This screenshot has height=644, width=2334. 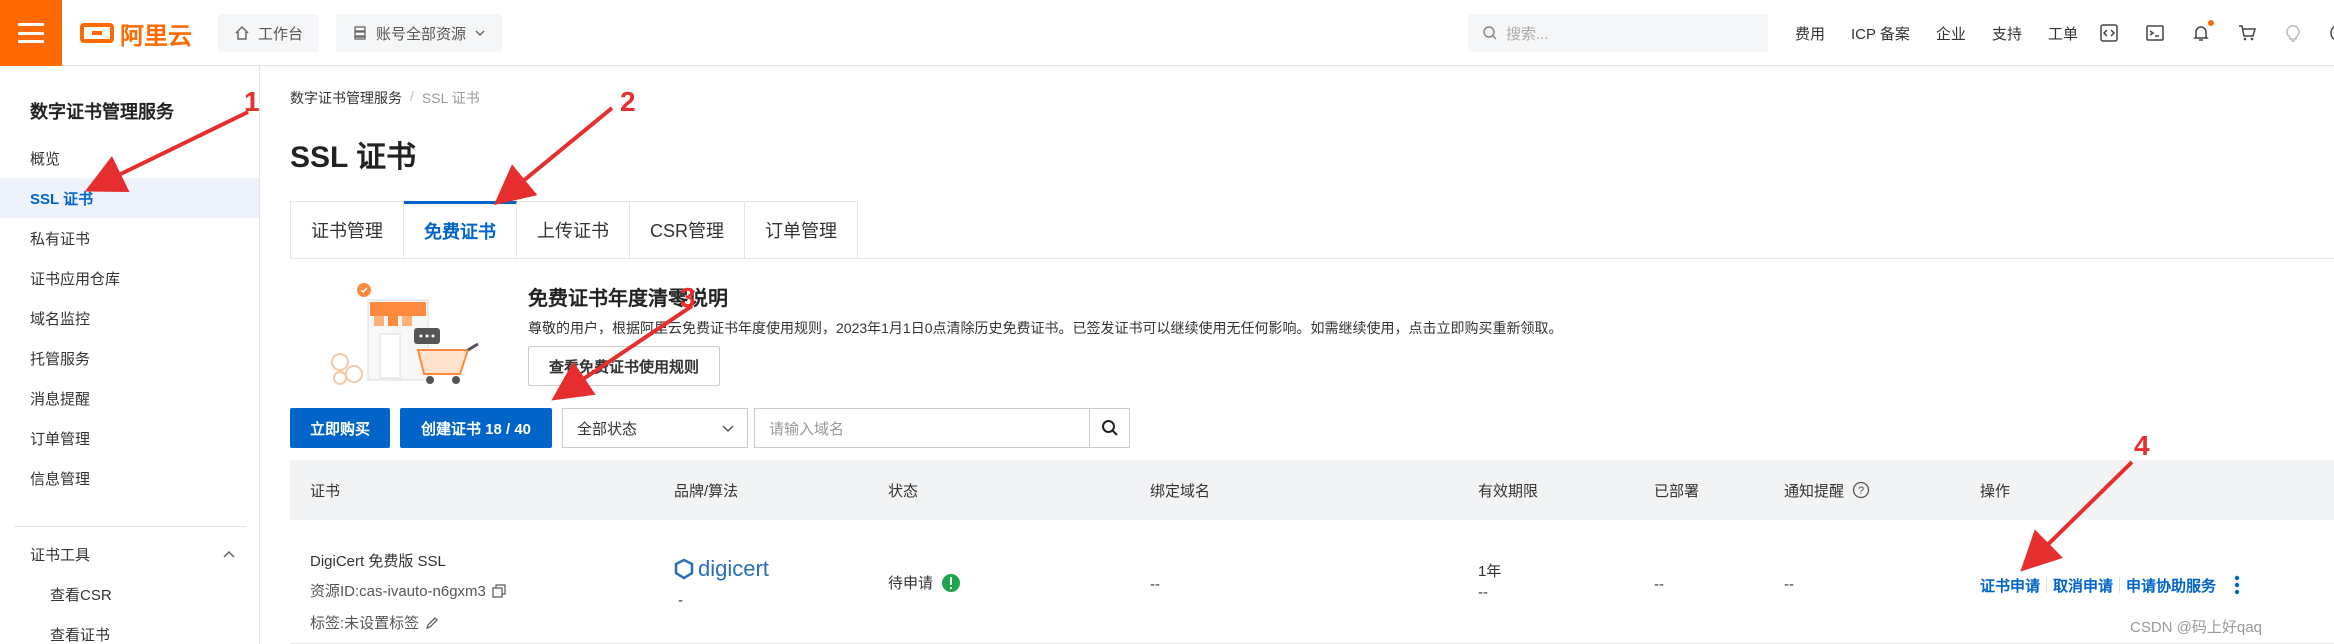 What do you see at coordinates (60, 555) in the screenshot?
I see `sidebar-group-label: 证书工具` at bounding box center [60, 555].